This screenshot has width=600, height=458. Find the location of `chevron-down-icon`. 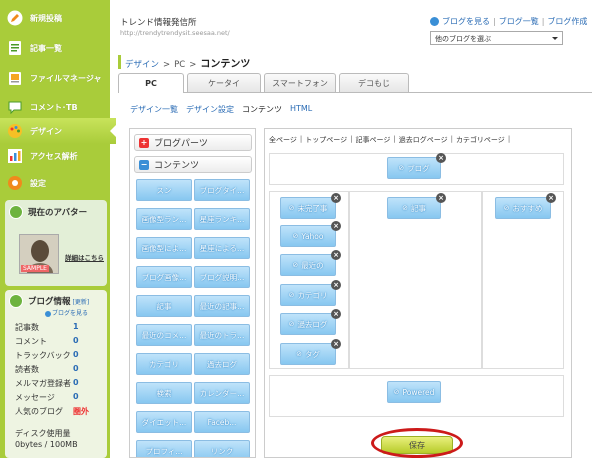

chevron-down-icon is located at coordinates (555, 38).